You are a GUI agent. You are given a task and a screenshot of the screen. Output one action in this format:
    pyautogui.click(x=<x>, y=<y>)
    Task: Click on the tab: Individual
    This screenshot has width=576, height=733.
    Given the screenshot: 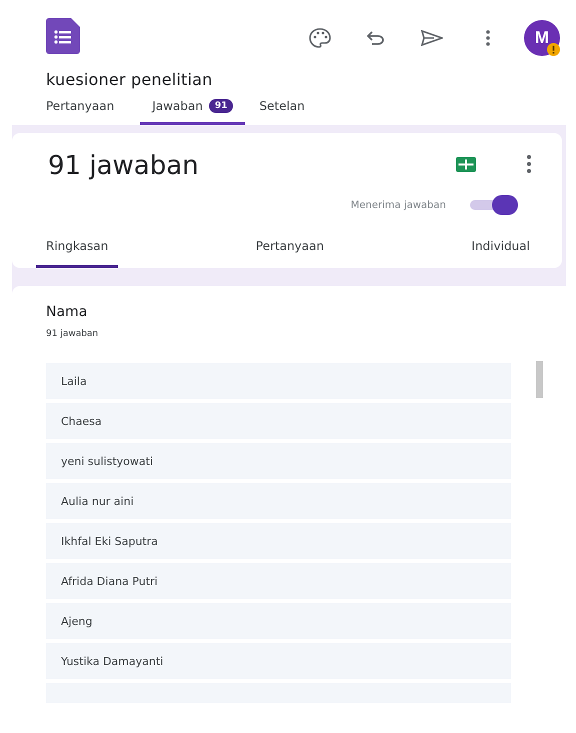 What is the action you would take?
    pyautogui.click(x=501, y=250)
    